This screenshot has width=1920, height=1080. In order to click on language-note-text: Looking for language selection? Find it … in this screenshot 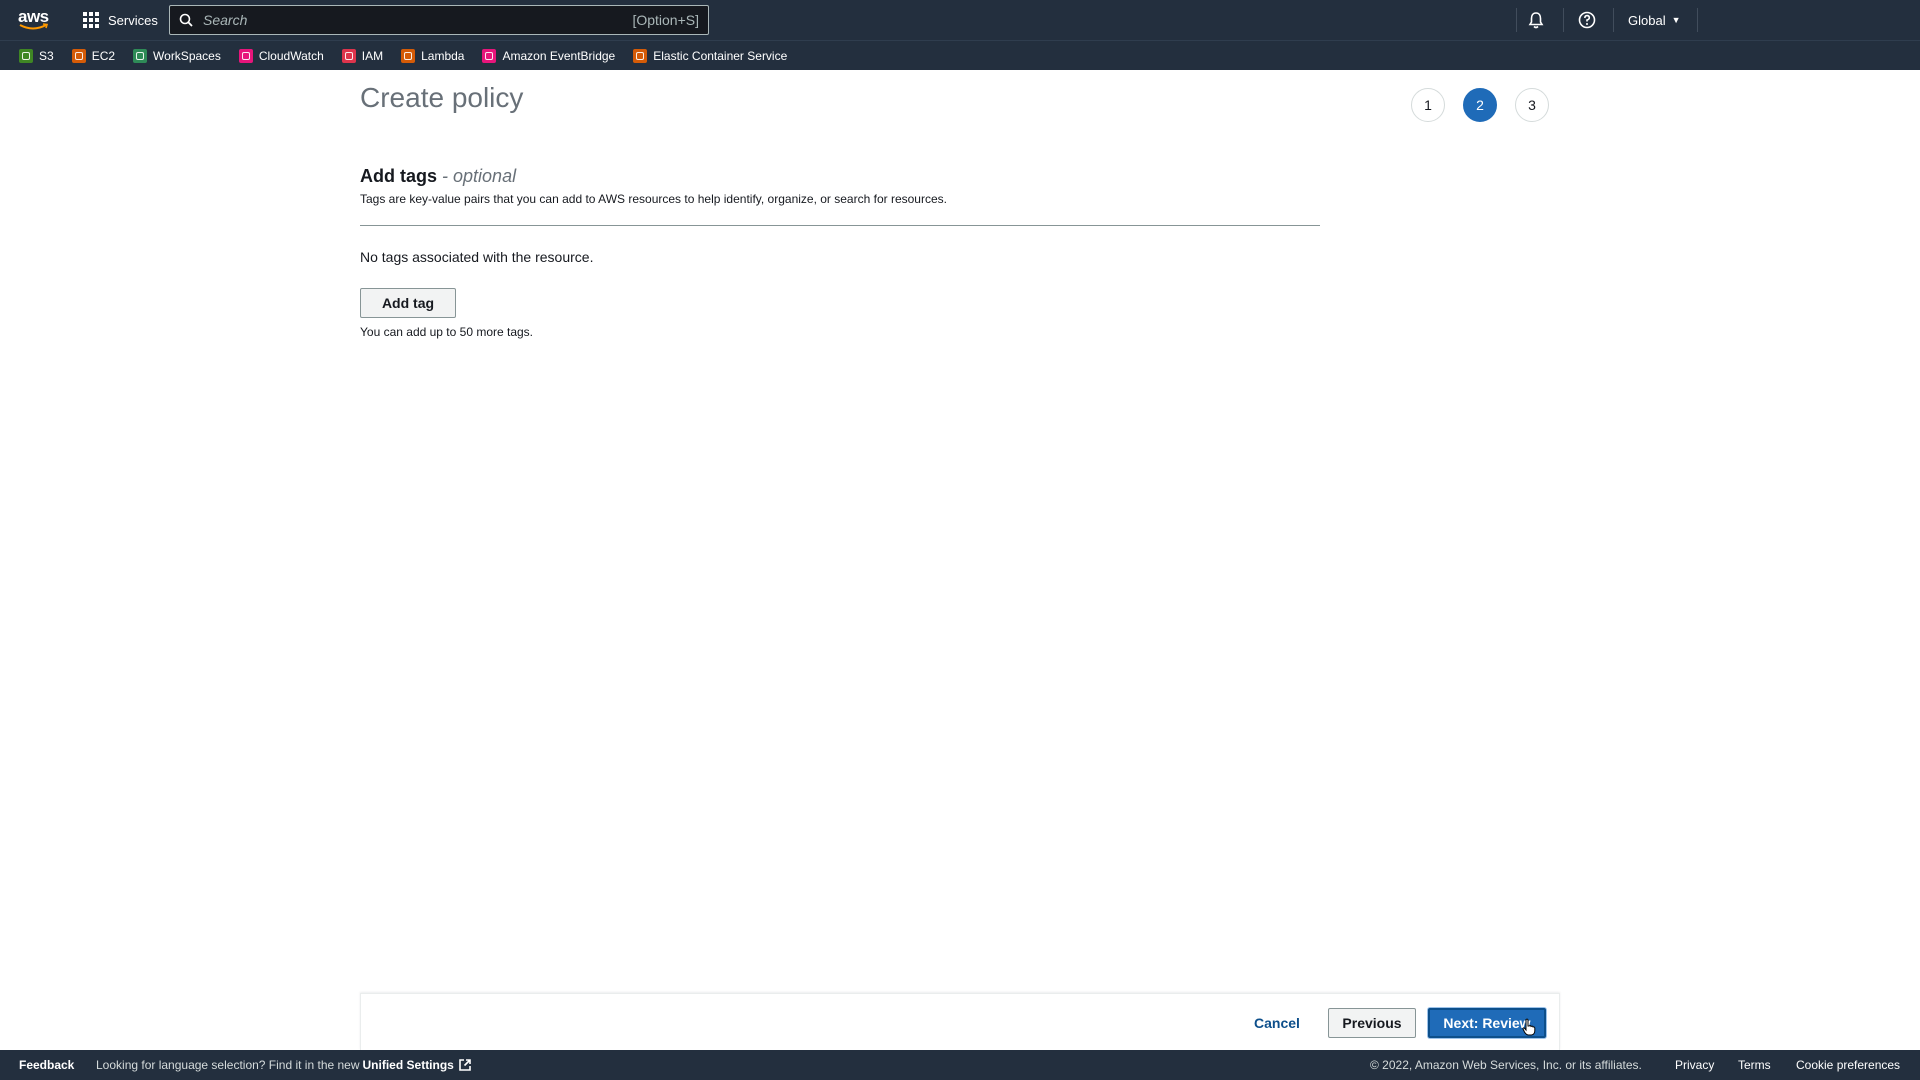, I will do `click(228, 1065)`.